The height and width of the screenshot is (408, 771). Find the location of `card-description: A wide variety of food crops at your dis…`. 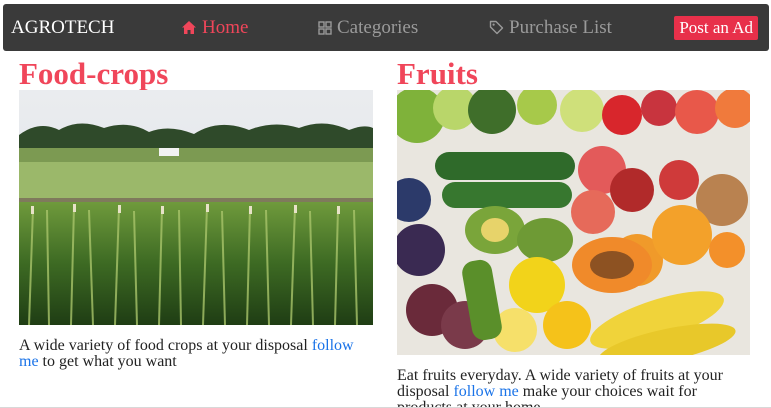

card-description: A wide variety of food crops at your dis… is located at coordinates (196, 354).